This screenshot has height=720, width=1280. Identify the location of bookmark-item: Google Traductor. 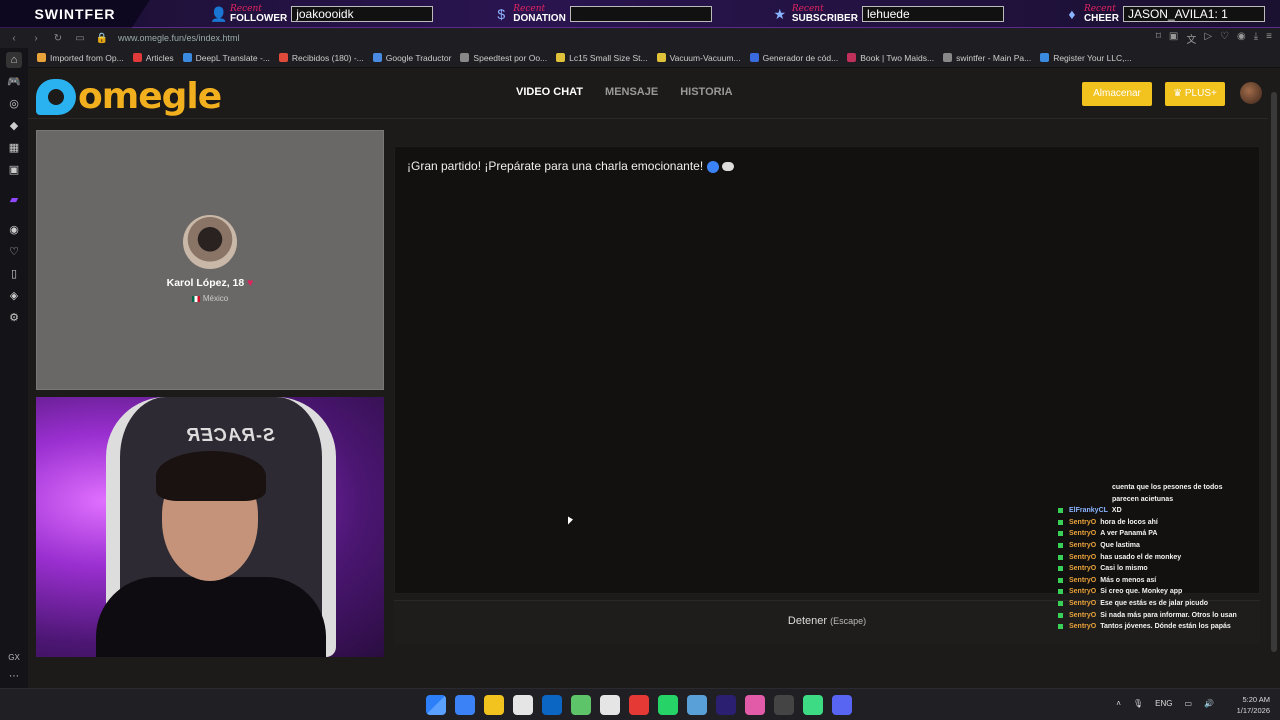
(411, 58).